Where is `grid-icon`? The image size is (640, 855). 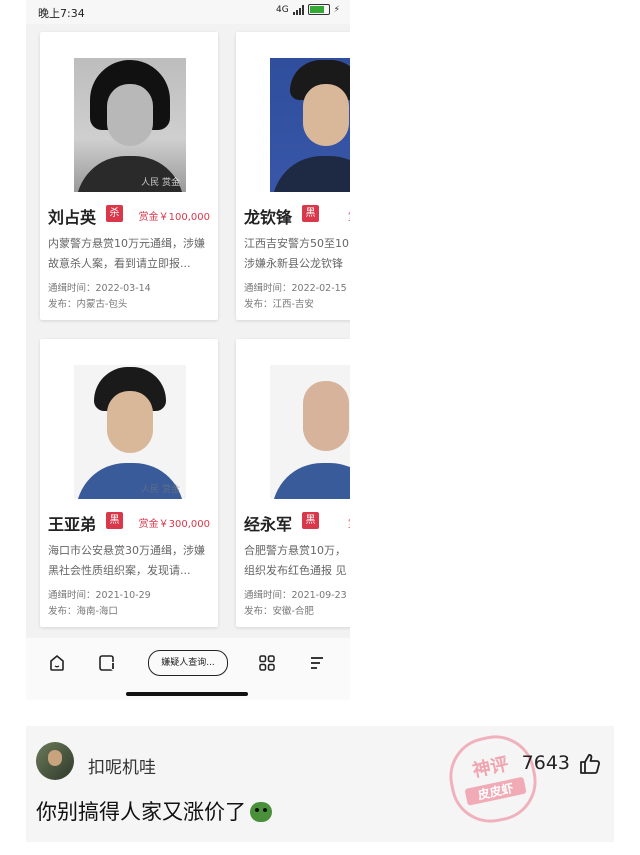 grid-icon is located at coordinates (267, 663).